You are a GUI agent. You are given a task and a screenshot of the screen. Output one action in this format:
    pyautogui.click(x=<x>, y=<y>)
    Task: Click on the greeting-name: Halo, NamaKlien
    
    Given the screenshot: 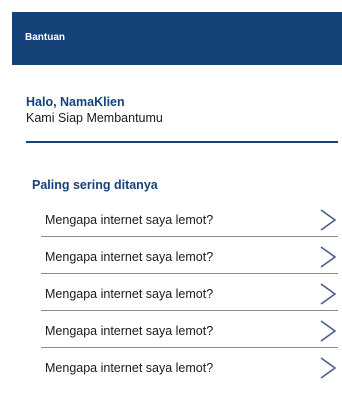 What is the action you would take?
    pyautogui.click(x=75, y=102)
    